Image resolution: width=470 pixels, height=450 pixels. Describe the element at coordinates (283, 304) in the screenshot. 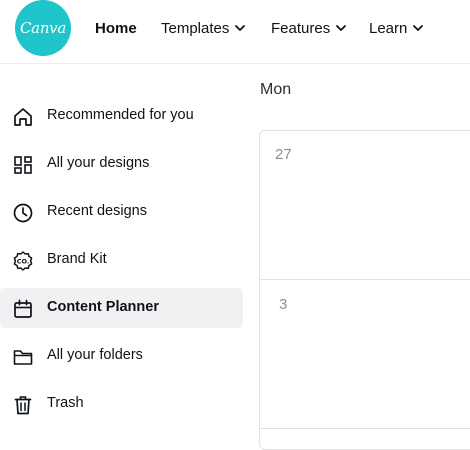

I see `calendar-date-cell: 3` at that location.